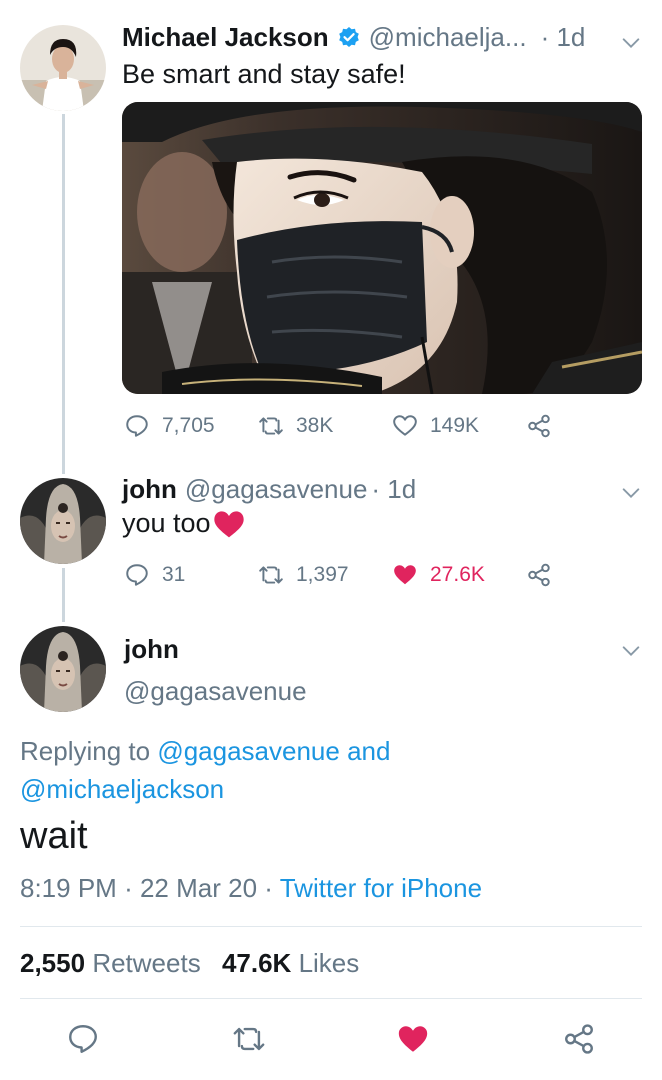  I want to click on heart-icon, so click(405, 426).